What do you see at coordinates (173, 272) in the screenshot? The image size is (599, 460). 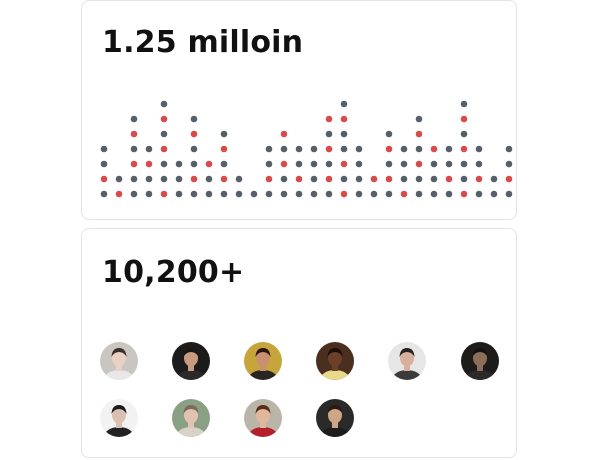 I see `members-count: 10,200+` at bounding box center [173, 272].